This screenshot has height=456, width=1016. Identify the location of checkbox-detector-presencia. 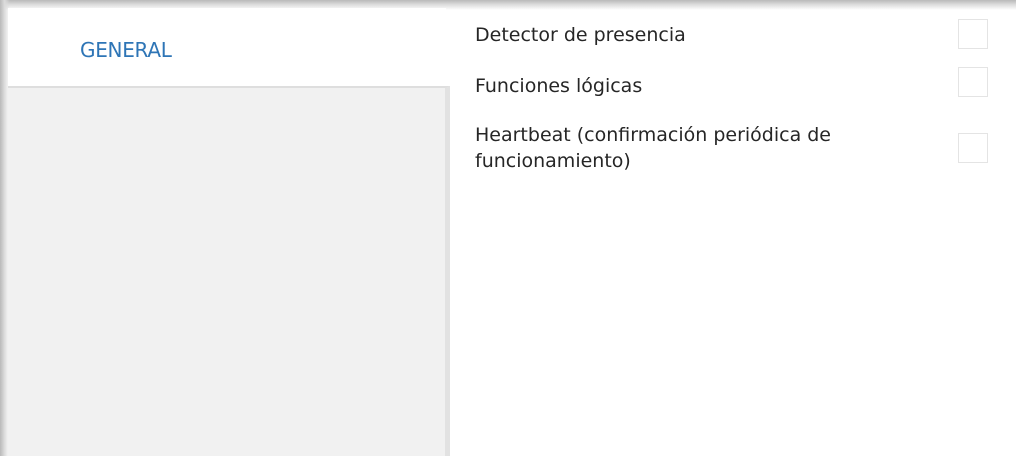
(973, 34).